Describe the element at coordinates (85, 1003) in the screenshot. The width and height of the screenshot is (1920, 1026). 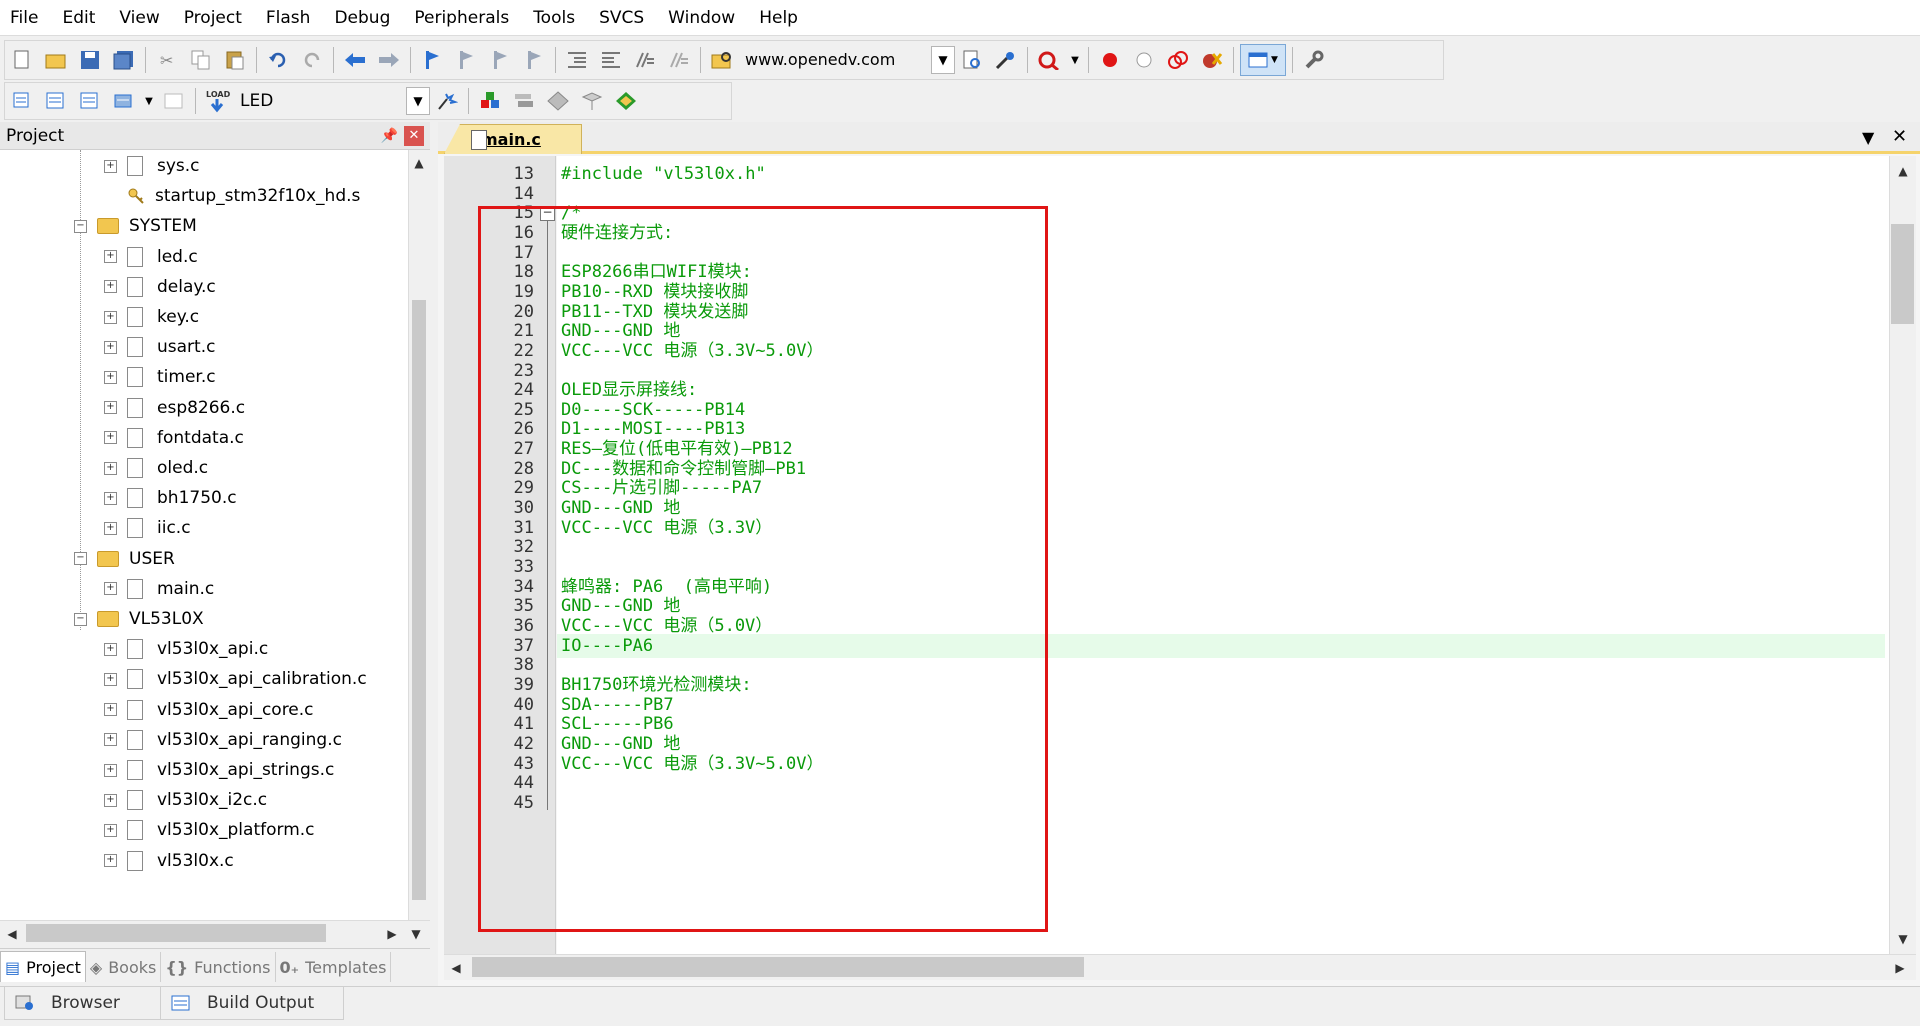
I see `tab-browser: Browser` at that location.